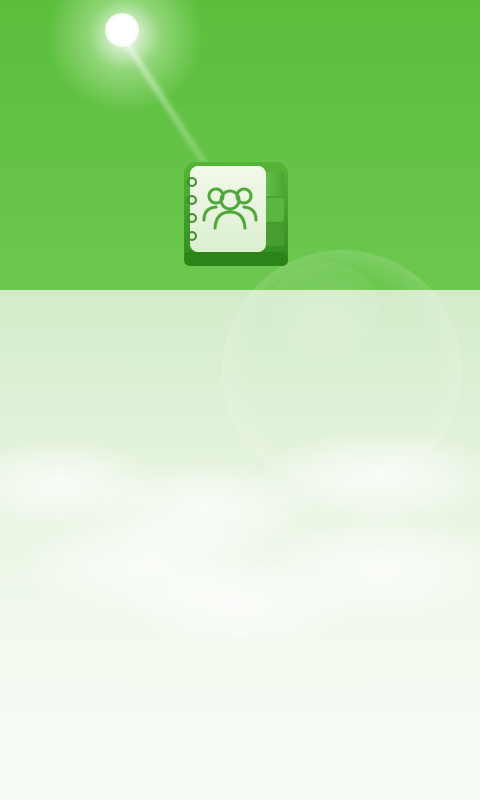 The image size is (480, 800). What do you see at coordinates (122, 30) in the screenshot?
I see `sun-icon` at bounding box center [122, 30].